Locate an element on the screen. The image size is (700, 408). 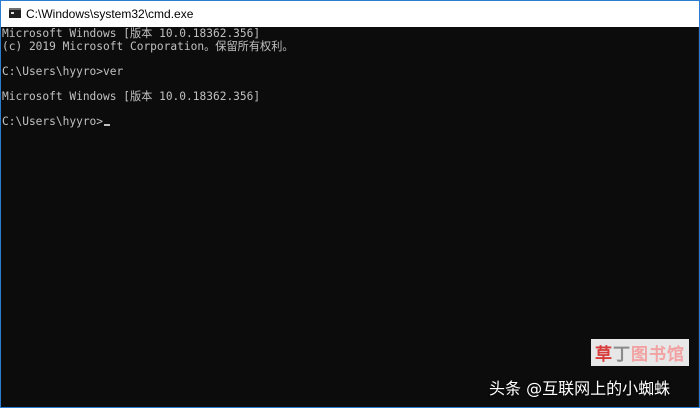
window-title: C:\Windows\system32\cmd.exe is located at coordinates (110, 14).